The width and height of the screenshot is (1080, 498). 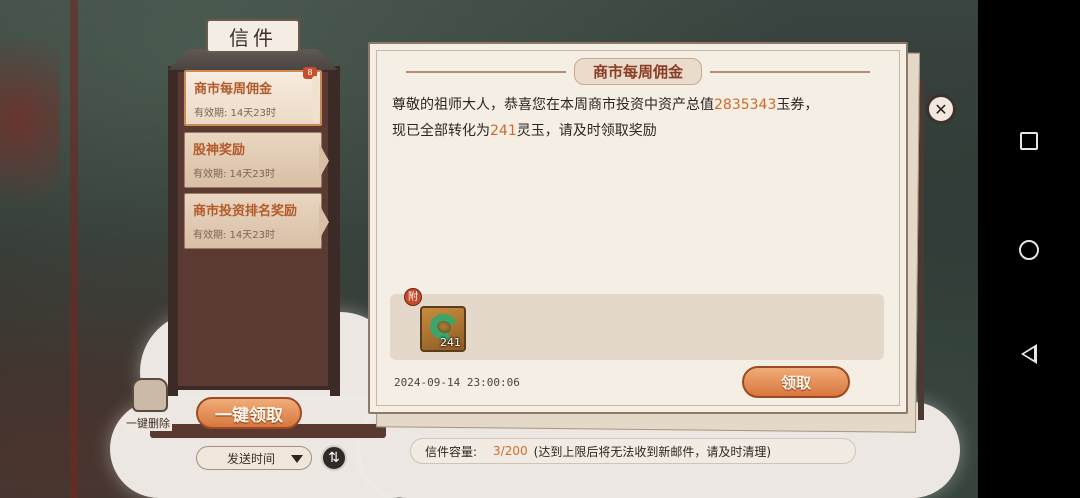 What do you see at coordinates (457, 382) in the screenshot?
I see `letter-timestamp: 2024-09-14 23:00:06` at bounding box center [457, 382].